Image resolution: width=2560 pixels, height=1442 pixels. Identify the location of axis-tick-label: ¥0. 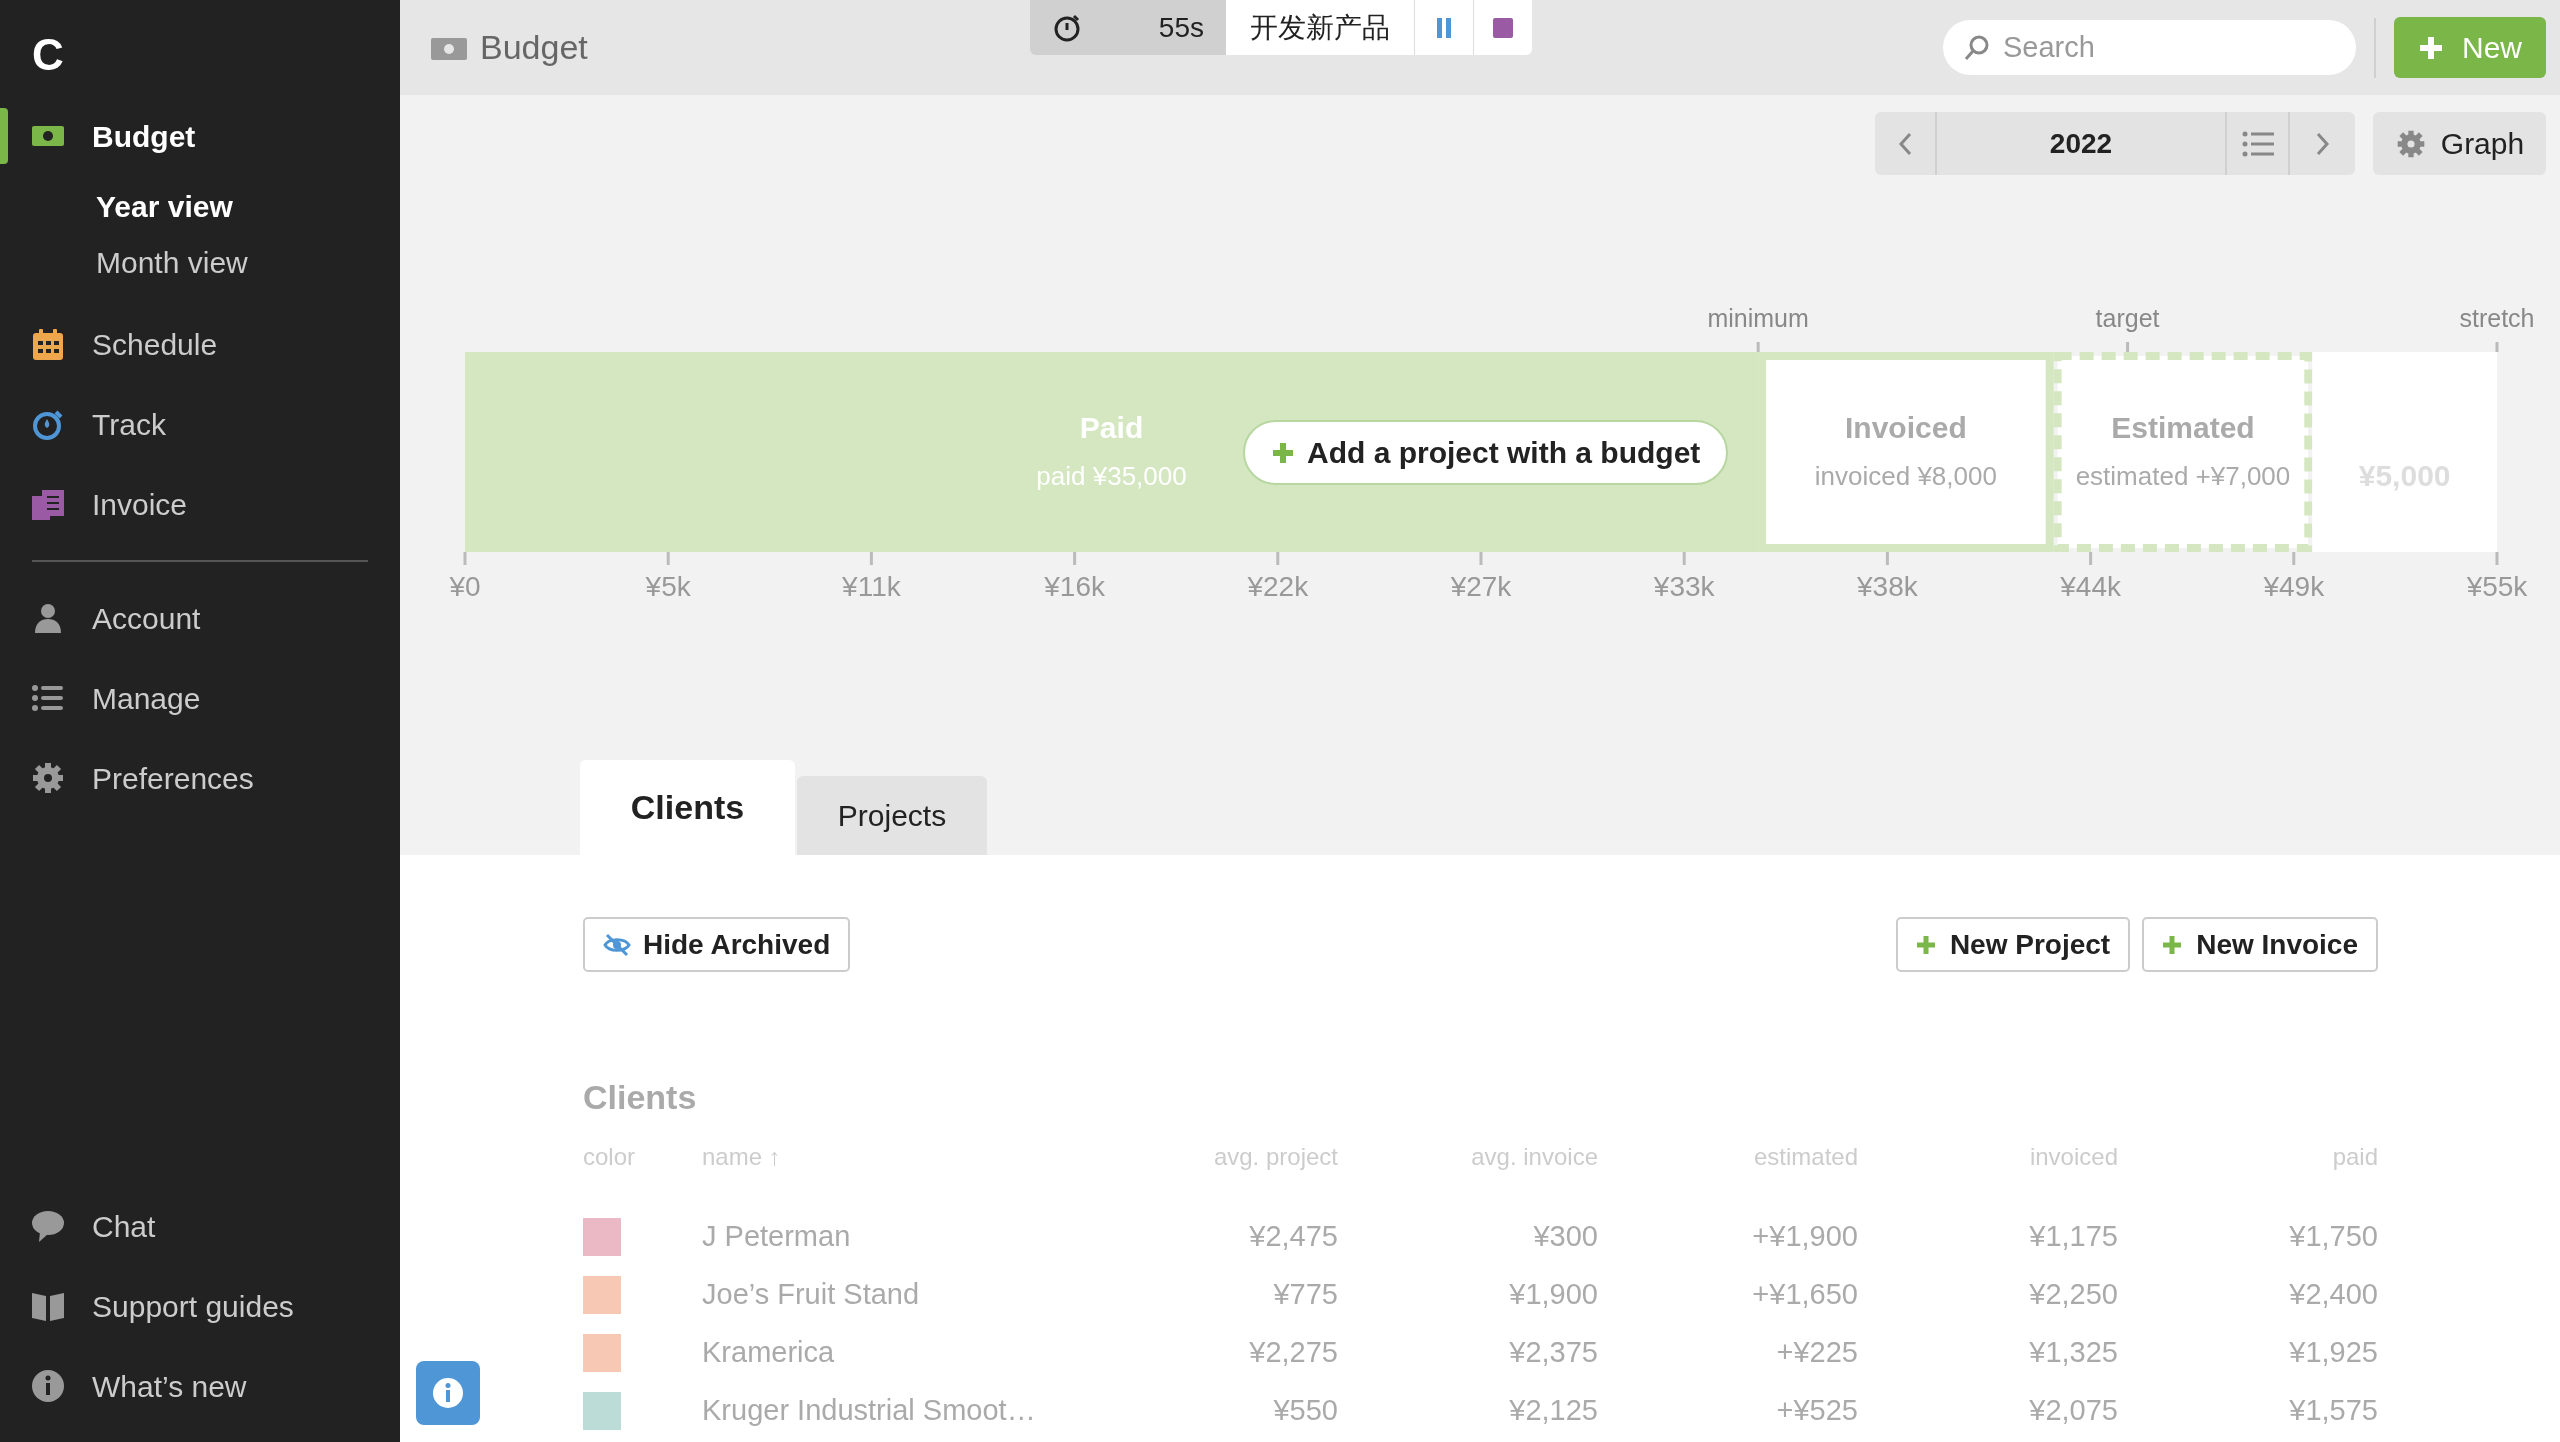
(465, 586).